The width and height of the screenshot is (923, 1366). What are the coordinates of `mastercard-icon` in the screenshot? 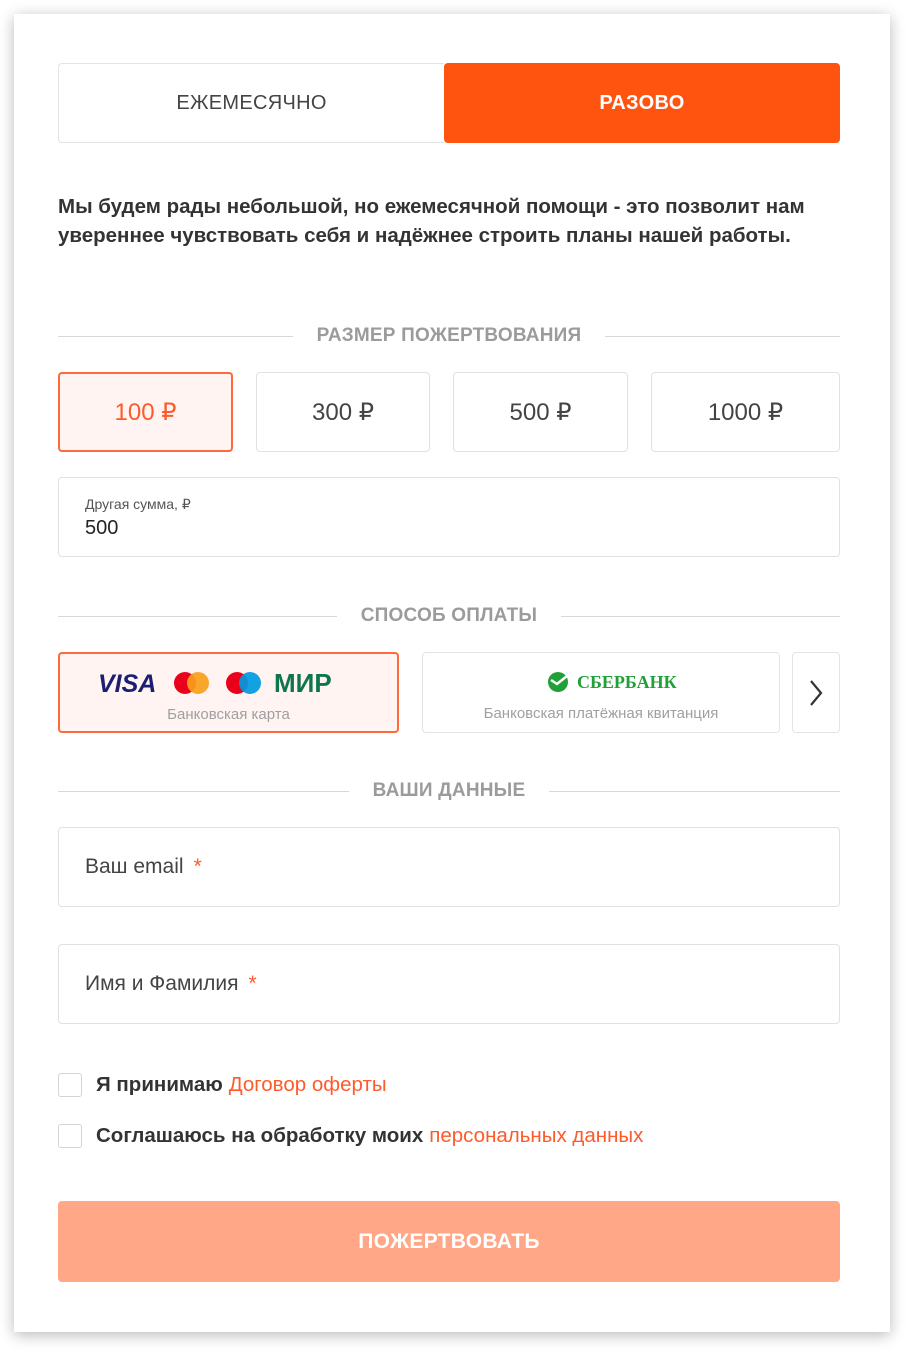 It's located at (191, 683).